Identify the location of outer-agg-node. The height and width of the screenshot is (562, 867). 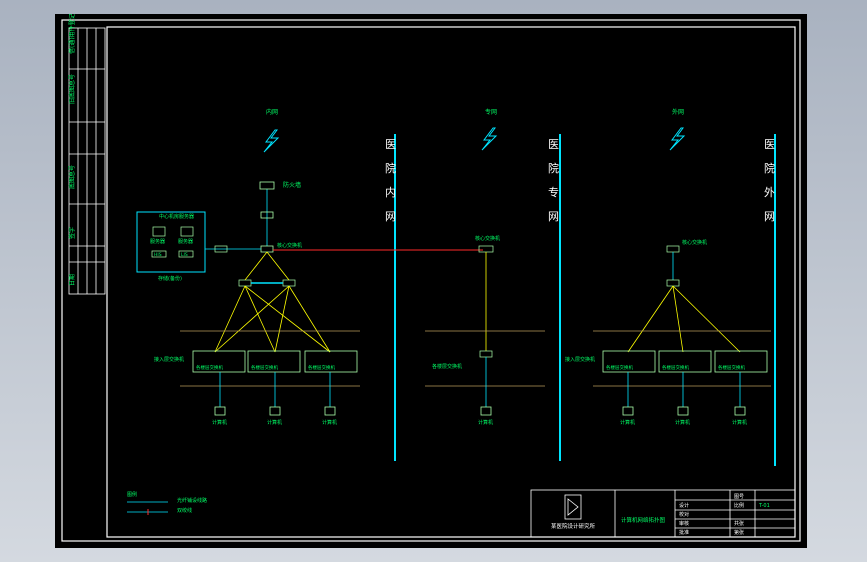
(673, 283).